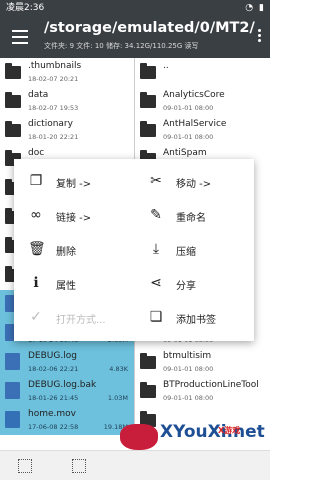 The width and height of the screenshot is (320, 480). I want to click on menu-item-4: 🗑 删除, so click(74, 250).